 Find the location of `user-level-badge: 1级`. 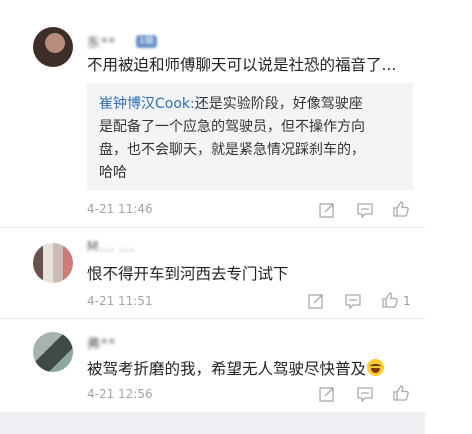

user-level-badge: 1级 is located at coordinates (146, 41).